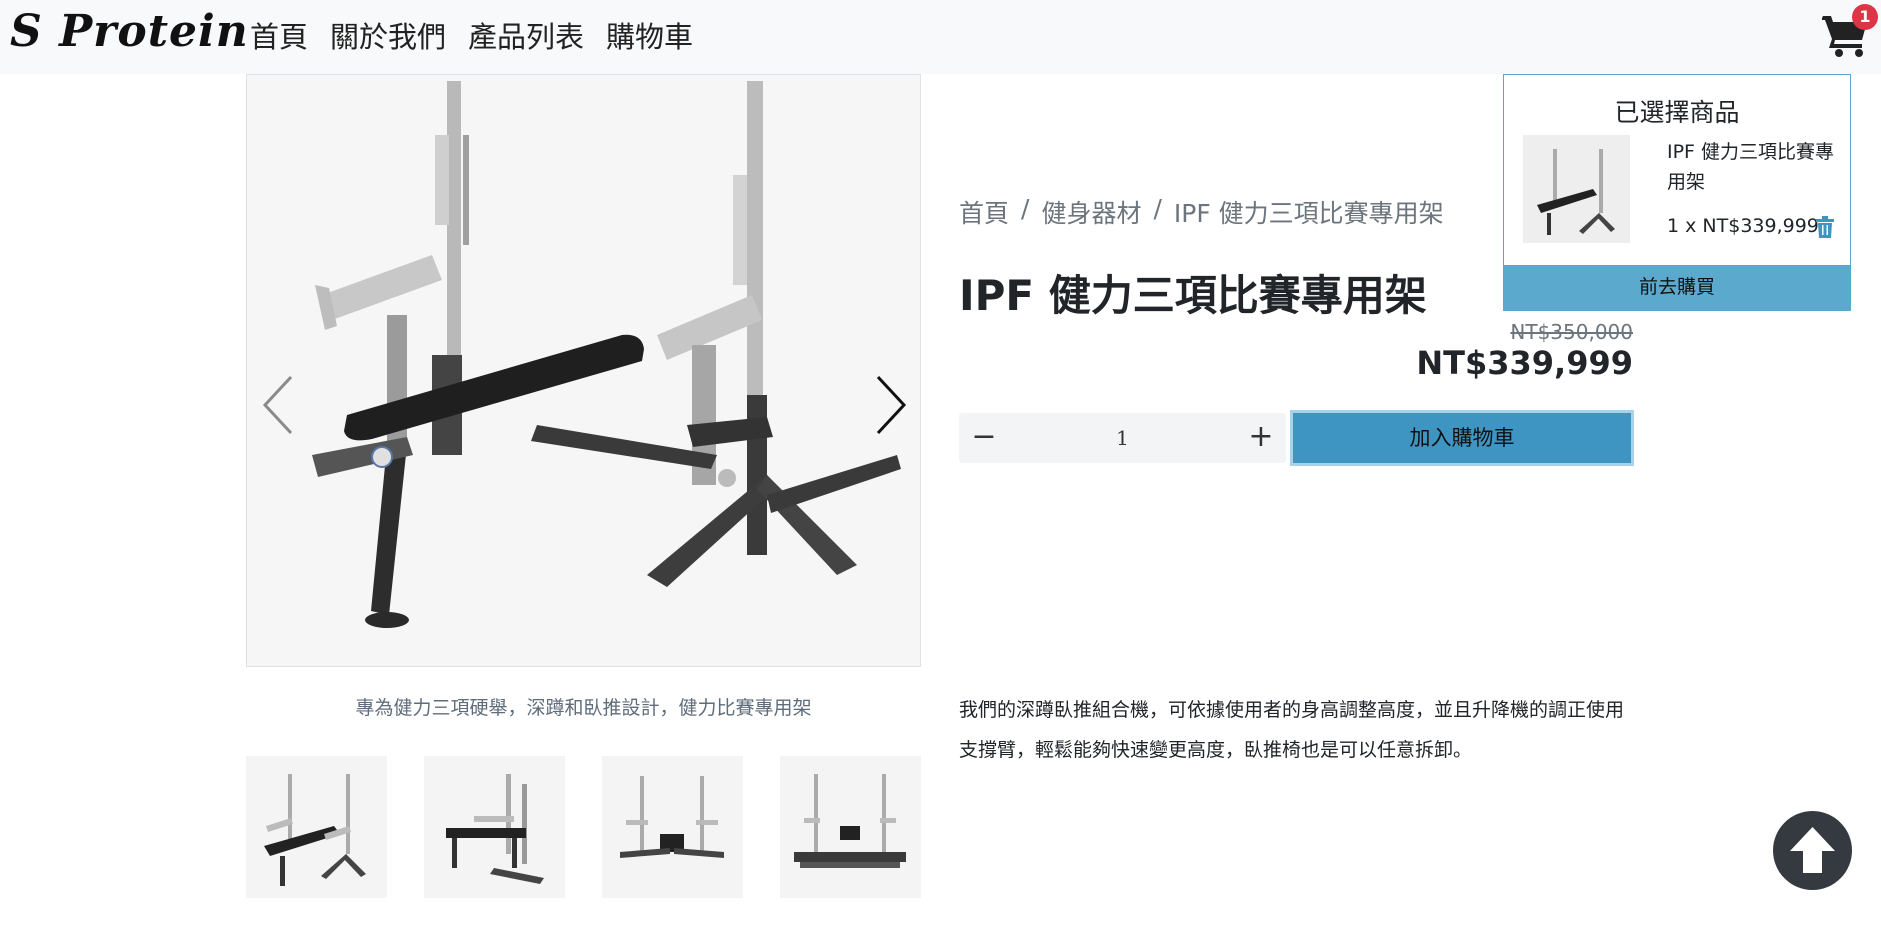 The width and height of the screenshot is (1881, 925). Describe the element at coordinates (583, 708) in the screenshot. I see `image-caption: 專為健力三項硬舉，深蹲和臥推設計，健力比賽專用架` at that location.